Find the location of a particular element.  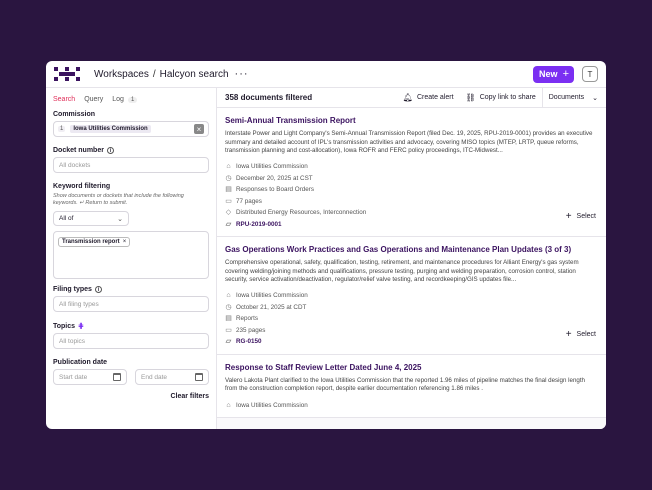

breadcrumb: Workspaces / Halcyon search ··· is located at coordinates (171, 74).